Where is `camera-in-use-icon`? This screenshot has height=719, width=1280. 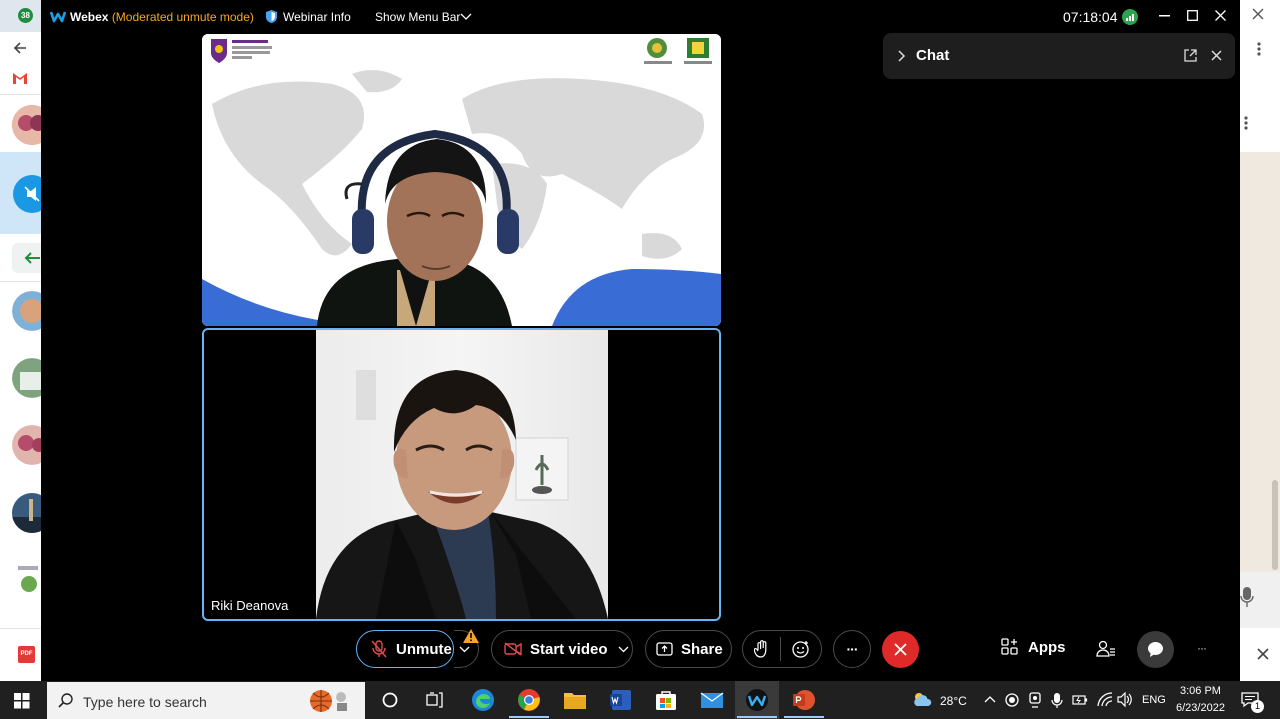 camera-in-use-icon is located at coordinates (1035, 700).